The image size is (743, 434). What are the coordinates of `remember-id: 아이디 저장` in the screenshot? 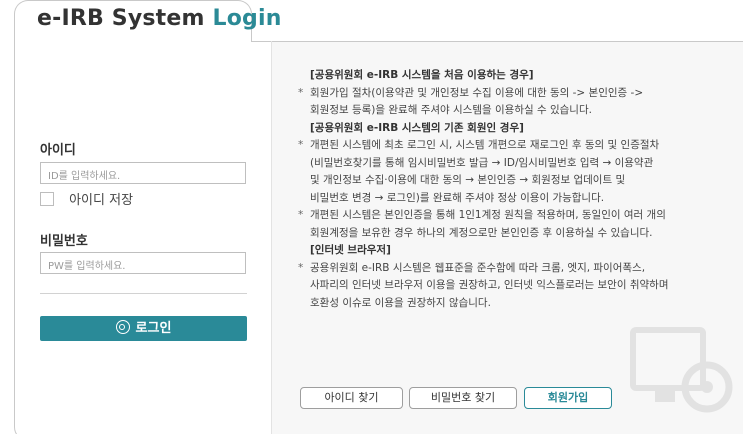 It's located at (86, 198).